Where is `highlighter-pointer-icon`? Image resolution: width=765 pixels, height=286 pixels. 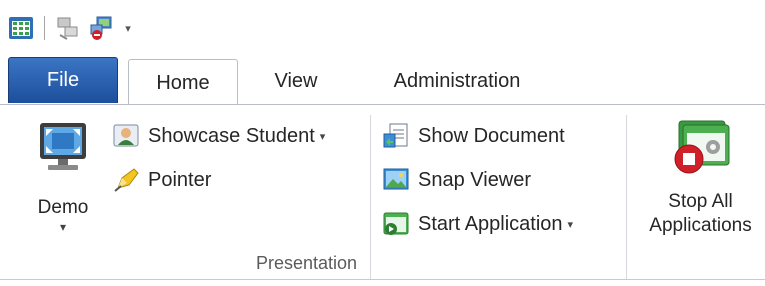
highlighter-pointer-icon is located at coordinates (126, 180).